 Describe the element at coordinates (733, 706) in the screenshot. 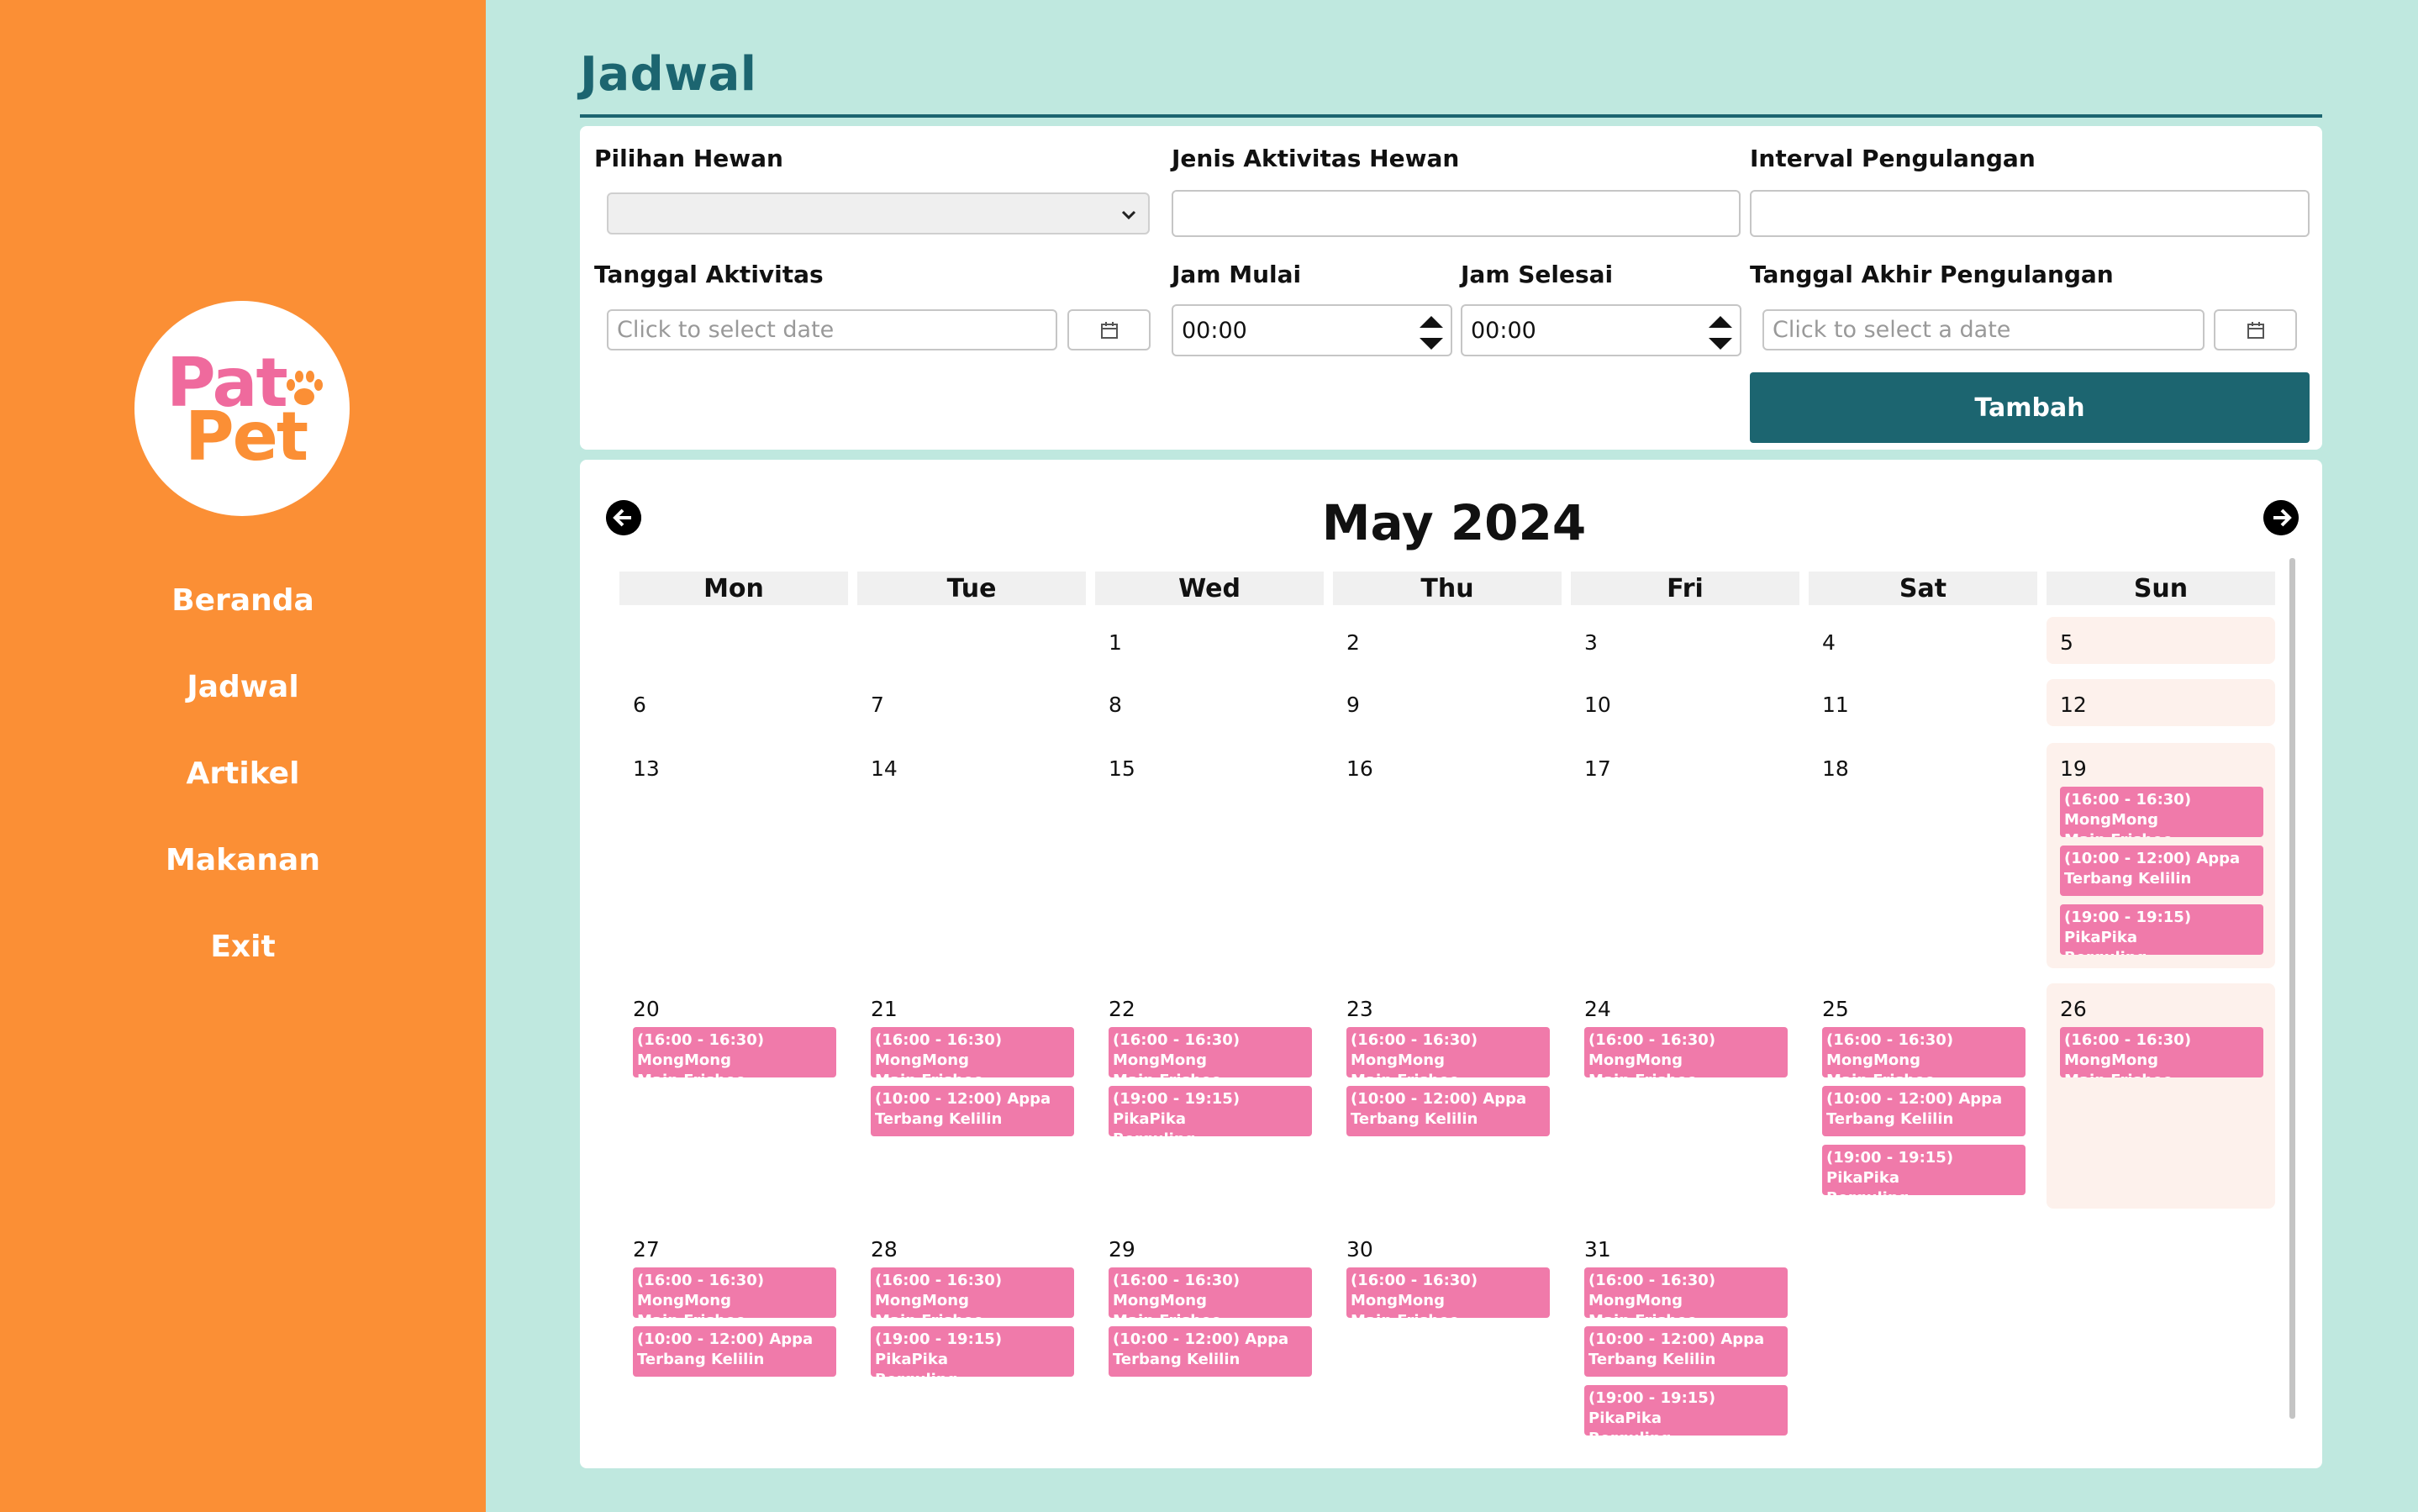

I see `calendar-day-cell: 6` at that location.